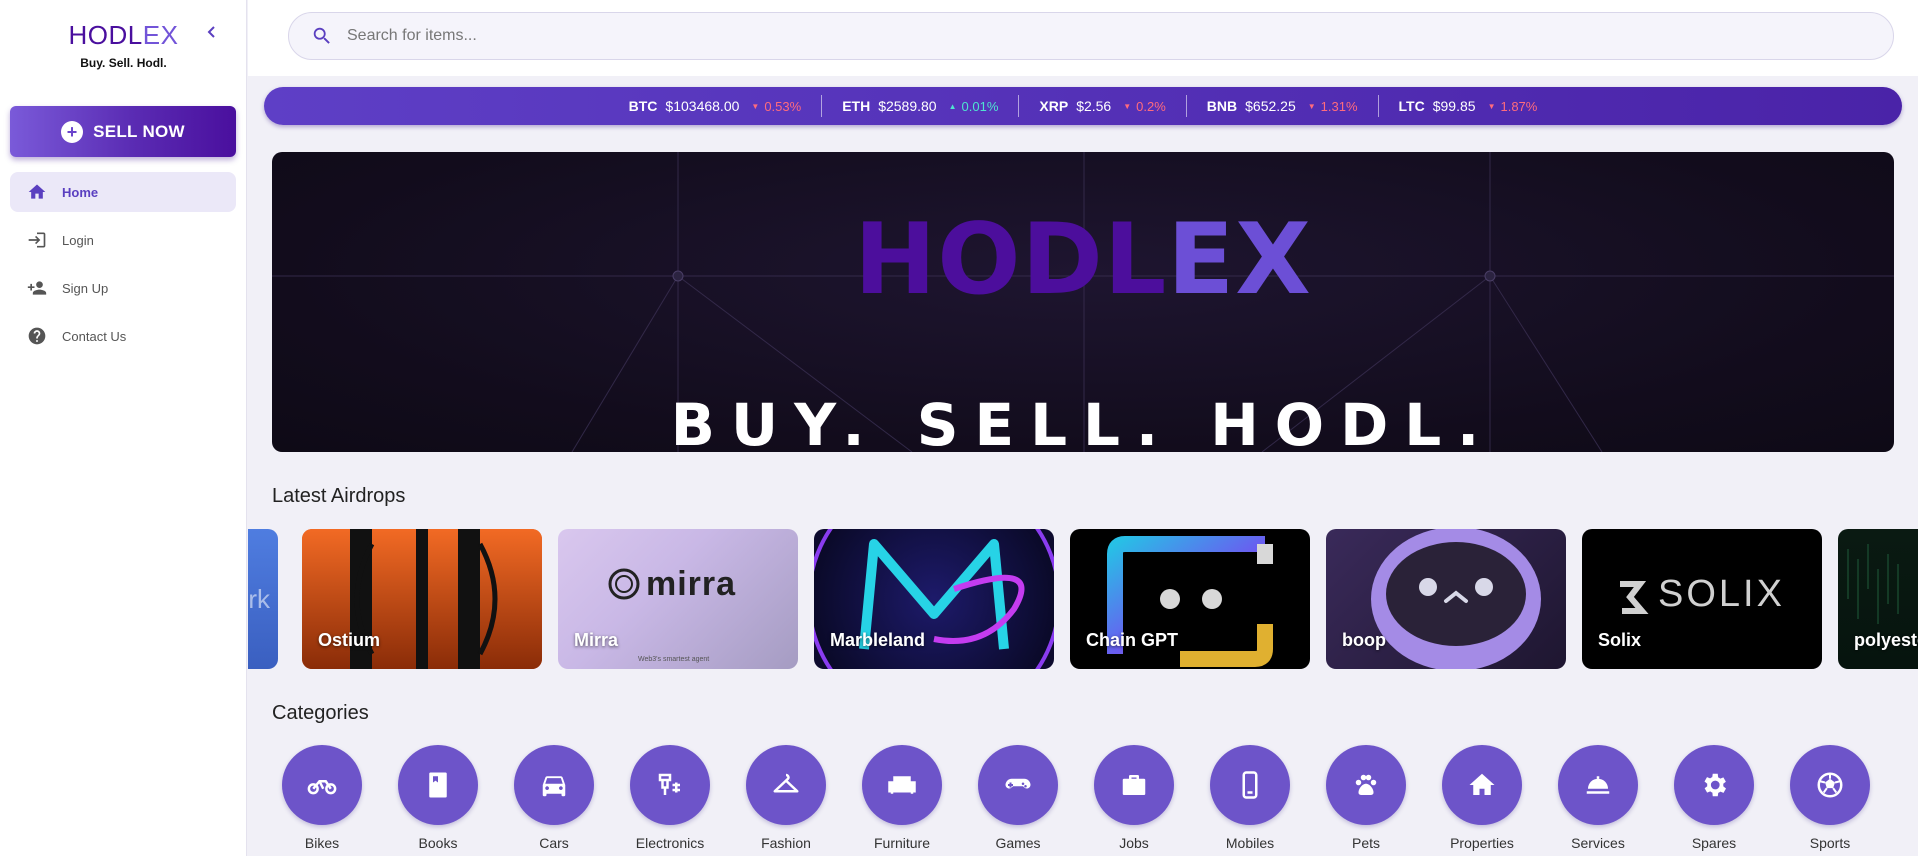 This screenshot has width=1918, height=856. Describe the element at coordinates (438, 798) in the screenshot. I see `category-books: Books` at that location.